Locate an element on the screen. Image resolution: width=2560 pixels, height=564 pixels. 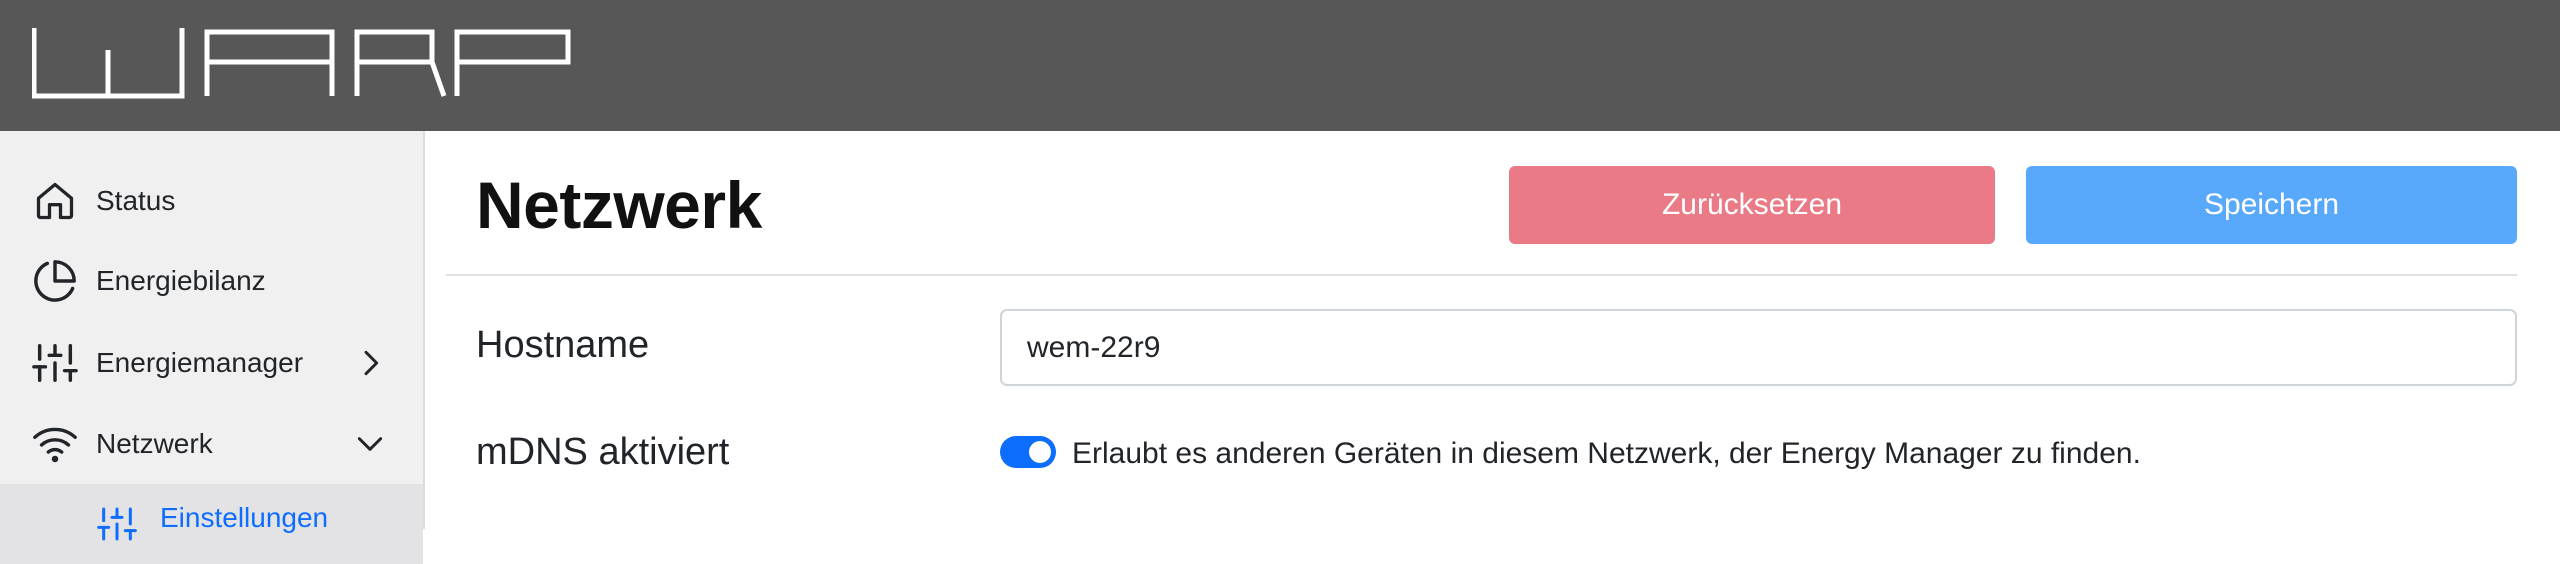
sidebar-item-label: Netzwerk is located at coordinates (154, 443).